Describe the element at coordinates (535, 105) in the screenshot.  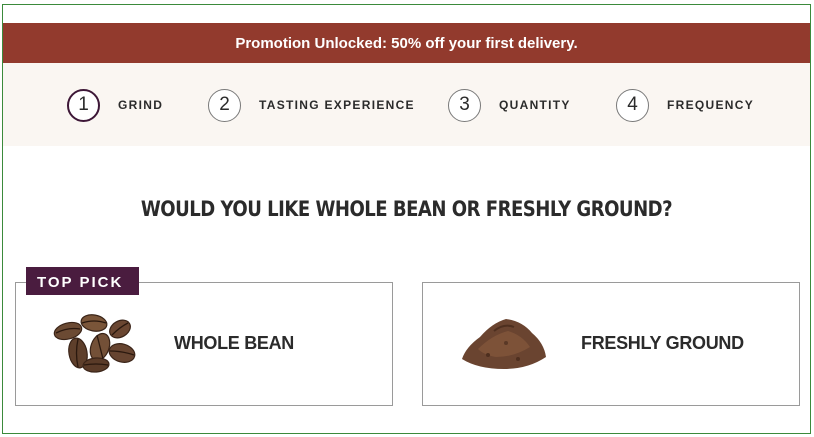
I see `step-label: QUANTITY` at that location.